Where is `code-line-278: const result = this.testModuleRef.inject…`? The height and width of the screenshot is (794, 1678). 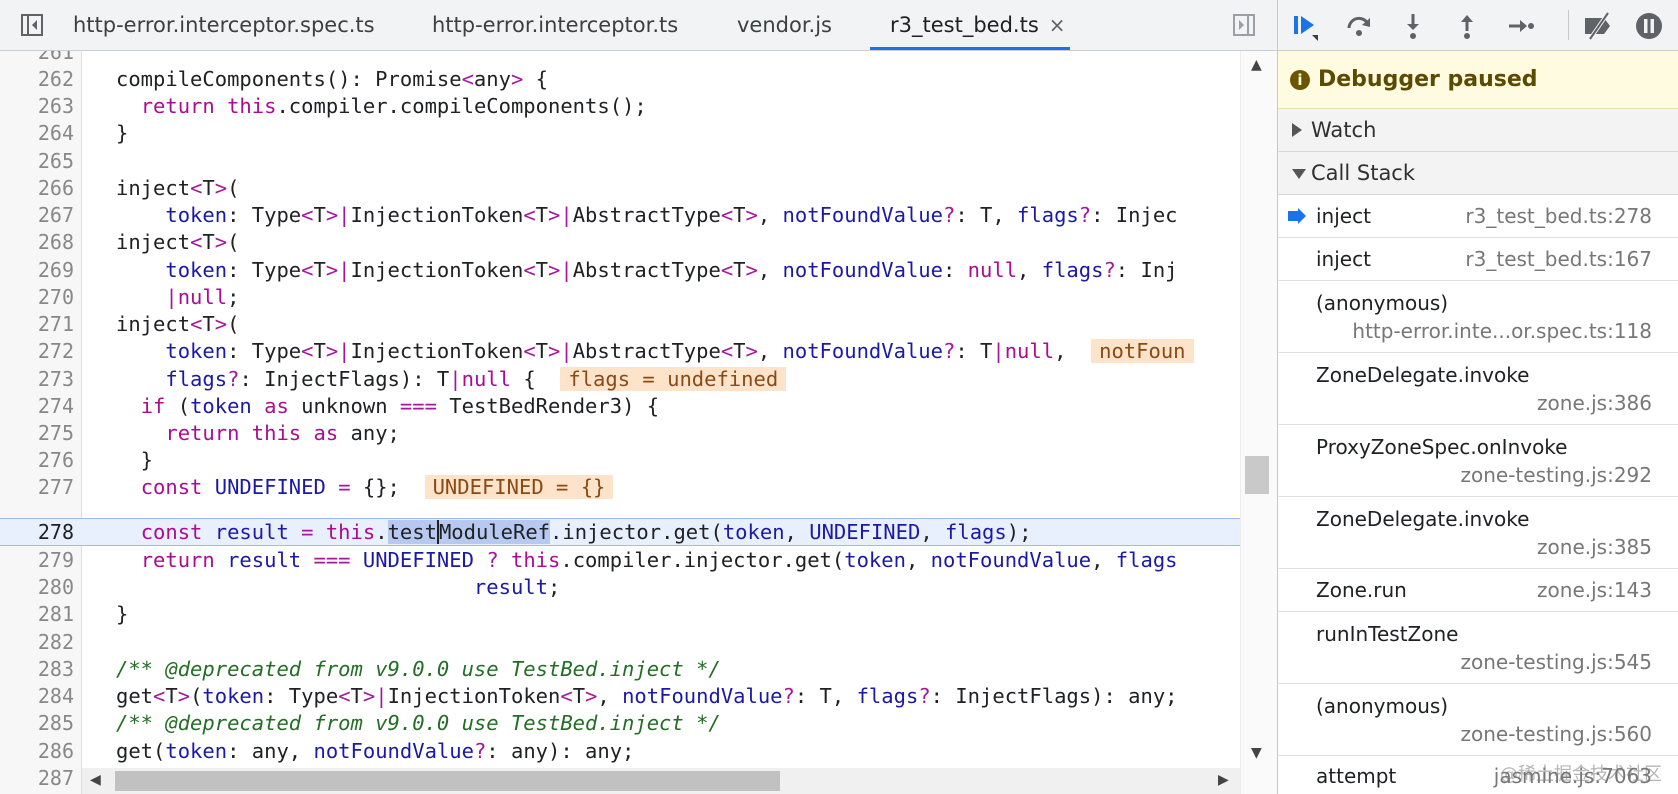
code-line-278: const result = this.testModuleRef.inject… is located at coordinates (586, 532).